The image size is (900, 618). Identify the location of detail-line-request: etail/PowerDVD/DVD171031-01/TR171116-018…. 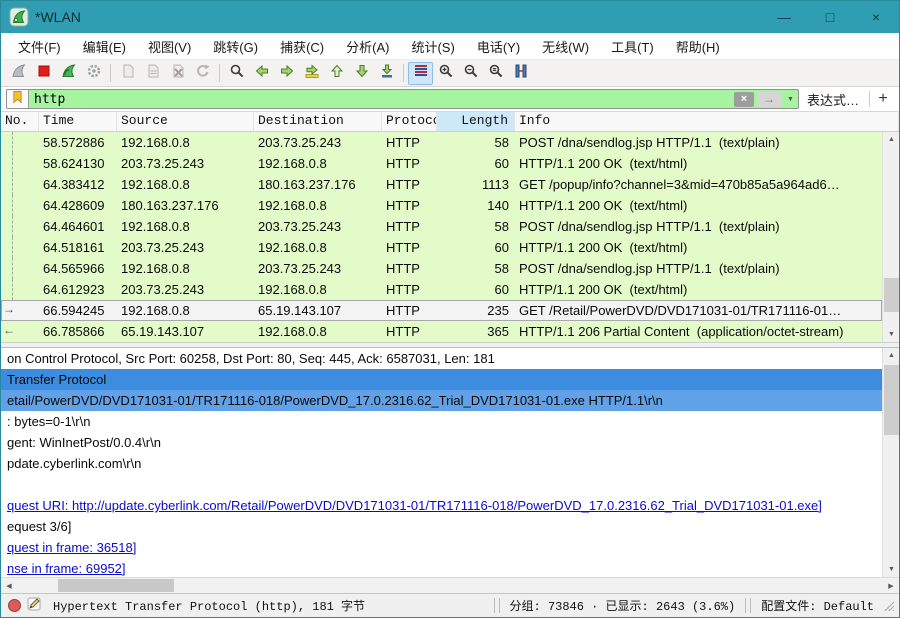
(441, 400).